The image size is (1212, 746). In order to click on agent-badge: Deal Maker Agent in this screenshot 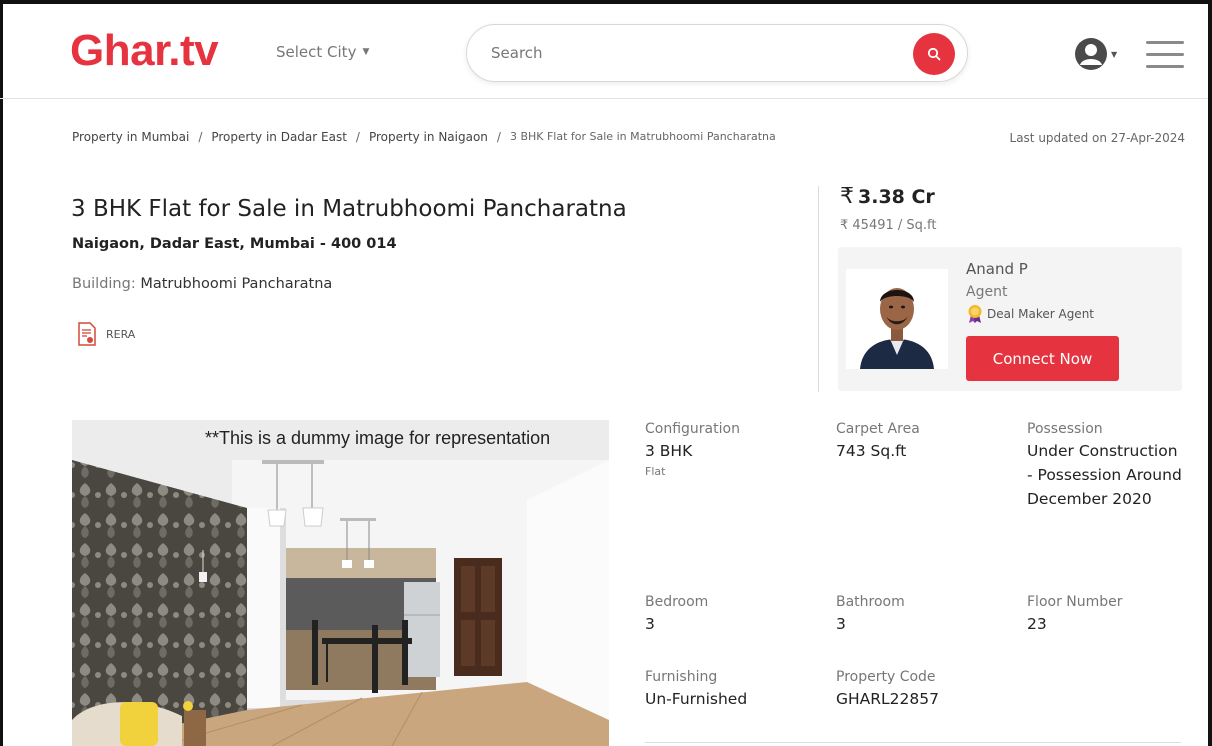, I will do `click(1030, 314)`.